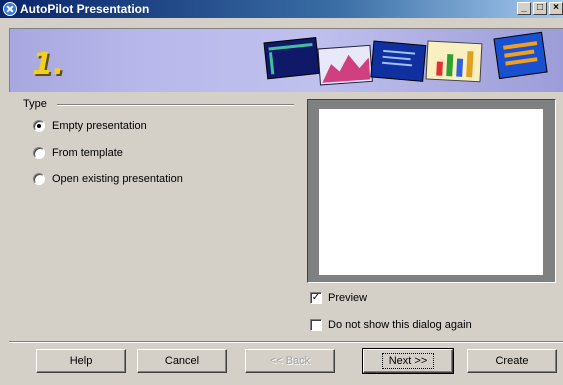 The image size is (563, 385). Describe the element at coordinates (39, 126) in the screenshot. I see `radio-button-empty` at that location.